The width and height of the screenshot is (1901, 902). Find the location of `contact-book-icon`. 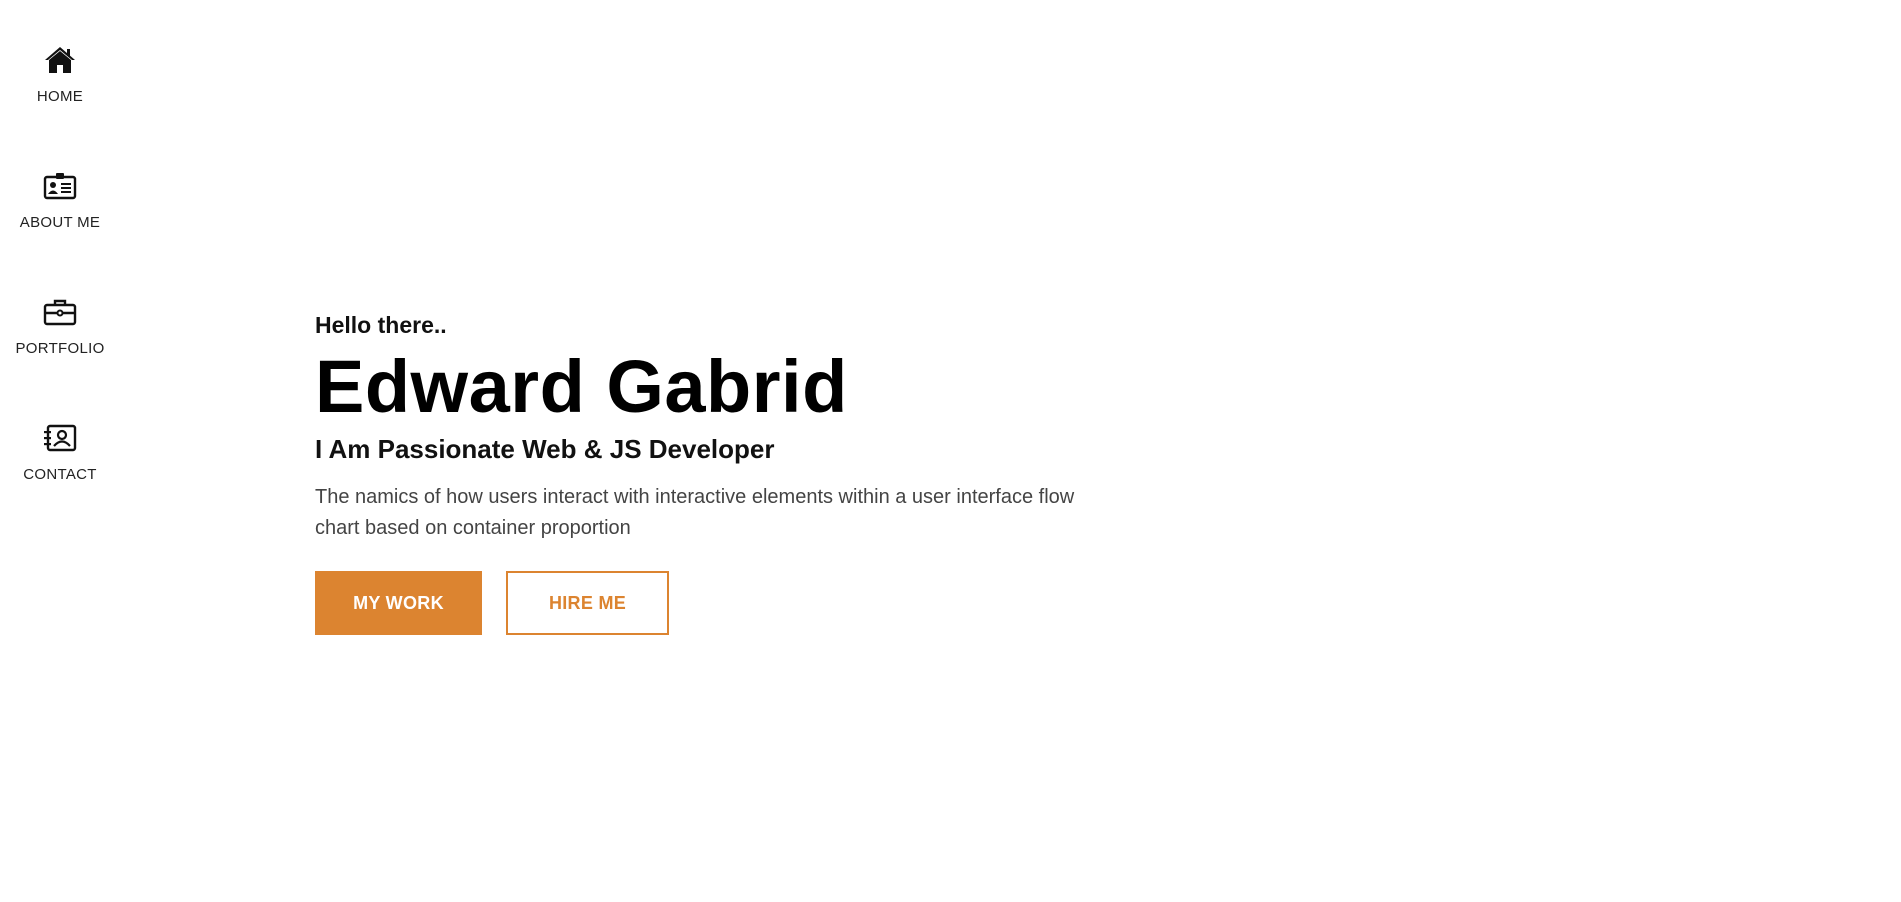

contact-book-icon is located at coordinates (60, 438).